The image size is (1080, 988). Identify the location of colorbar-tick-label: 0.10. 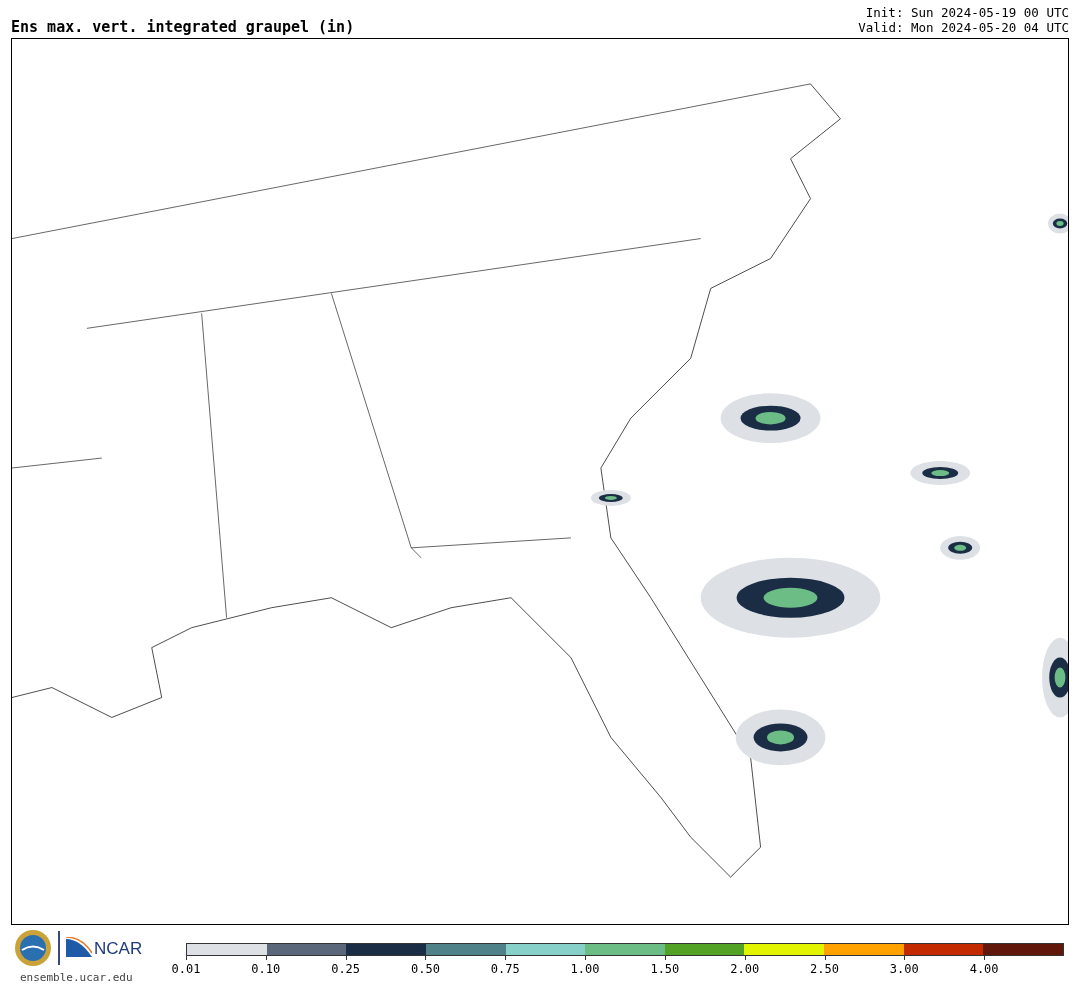
(266, 969).